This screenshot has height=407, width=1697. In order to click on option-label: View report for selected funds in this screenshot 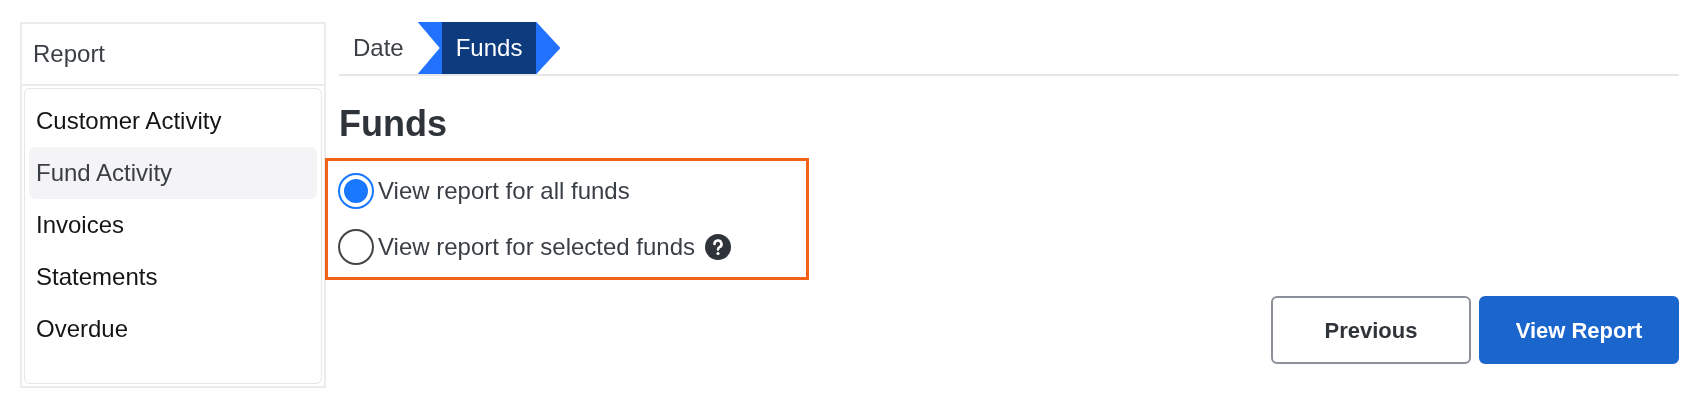, I will do `click(537, 247)`.